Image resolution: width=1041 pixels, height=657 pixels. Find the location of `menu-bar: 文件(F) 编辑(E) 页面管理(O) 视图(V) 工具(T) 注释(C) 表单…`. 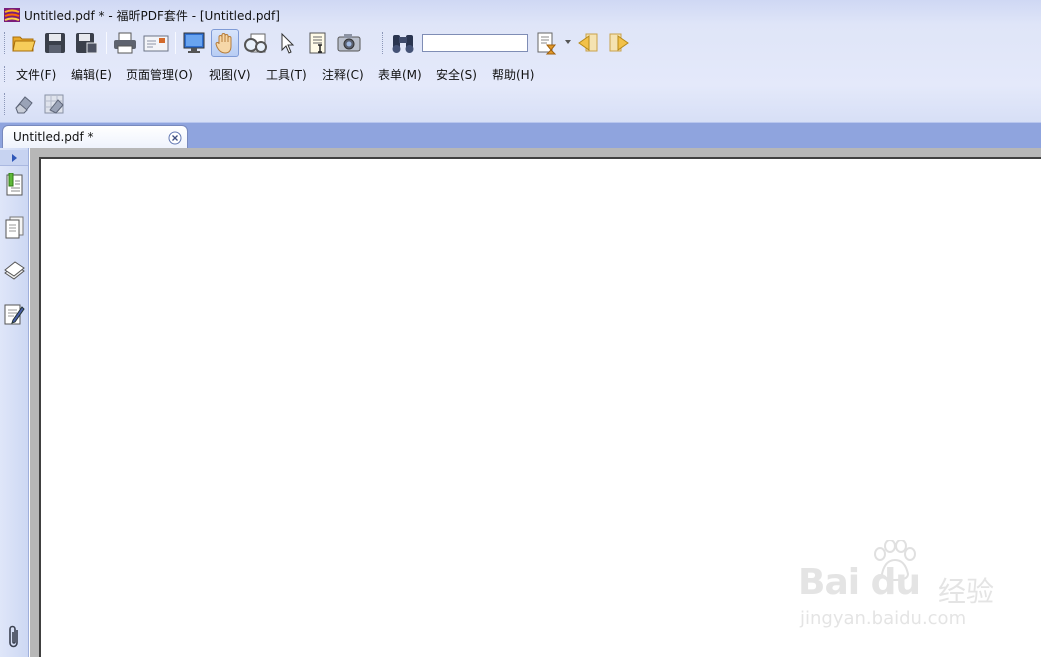

menu-bar: 文件(F) 编辑(E) 页面管理(O) 视图(V) 工具(T) 注释(C) 表单… is located at coordinates (520, 74).